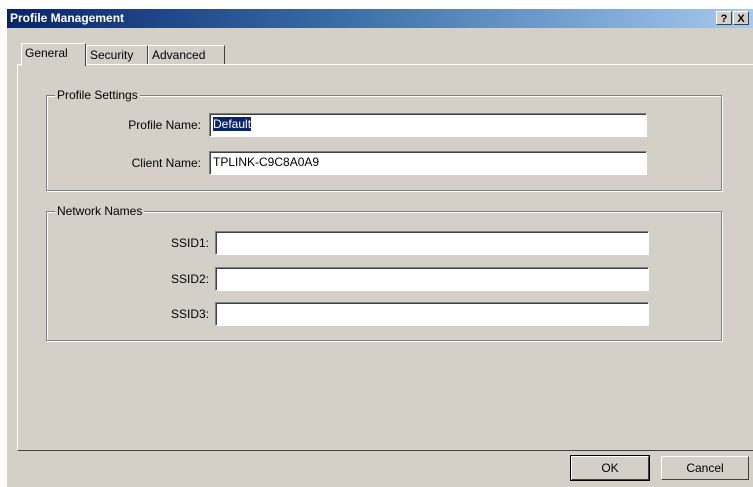 The height and width of the screenshot is (487, 753). I want to click on profile-settings-title: Profile Settings, so click(97, 95).